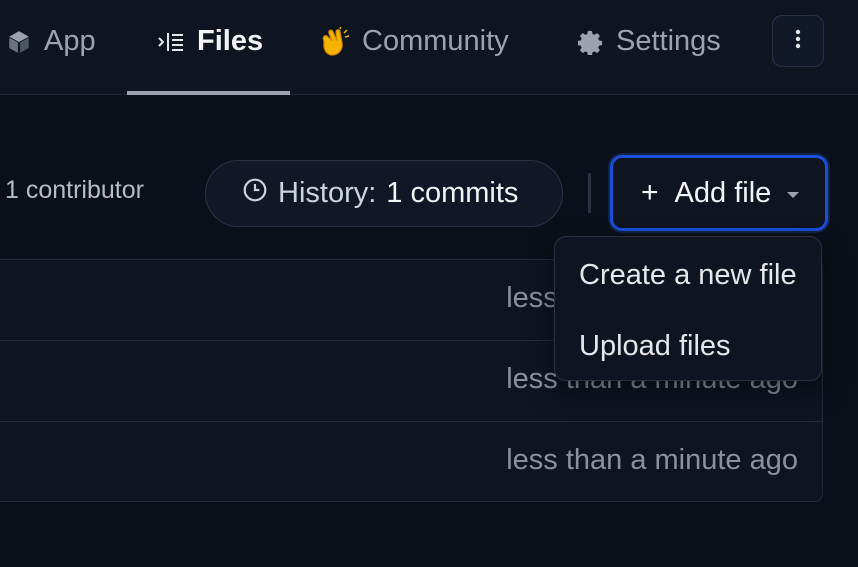  I want to click on tab-settings: Settings, so click(649, 47).